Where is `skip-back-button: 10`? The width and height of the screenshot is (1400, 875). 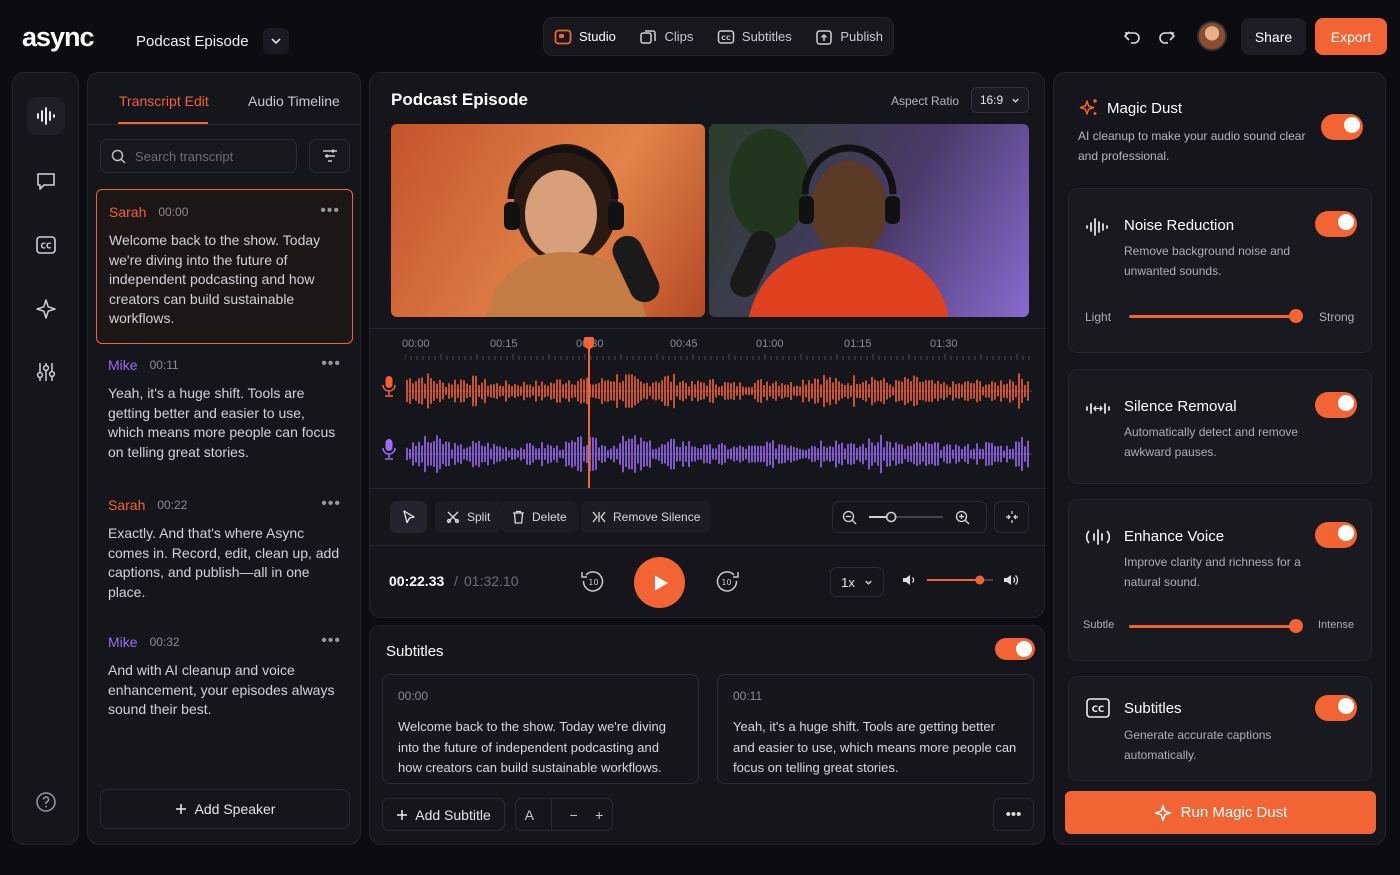 skip-back-button: 10 is located at coordinates (593, 581).